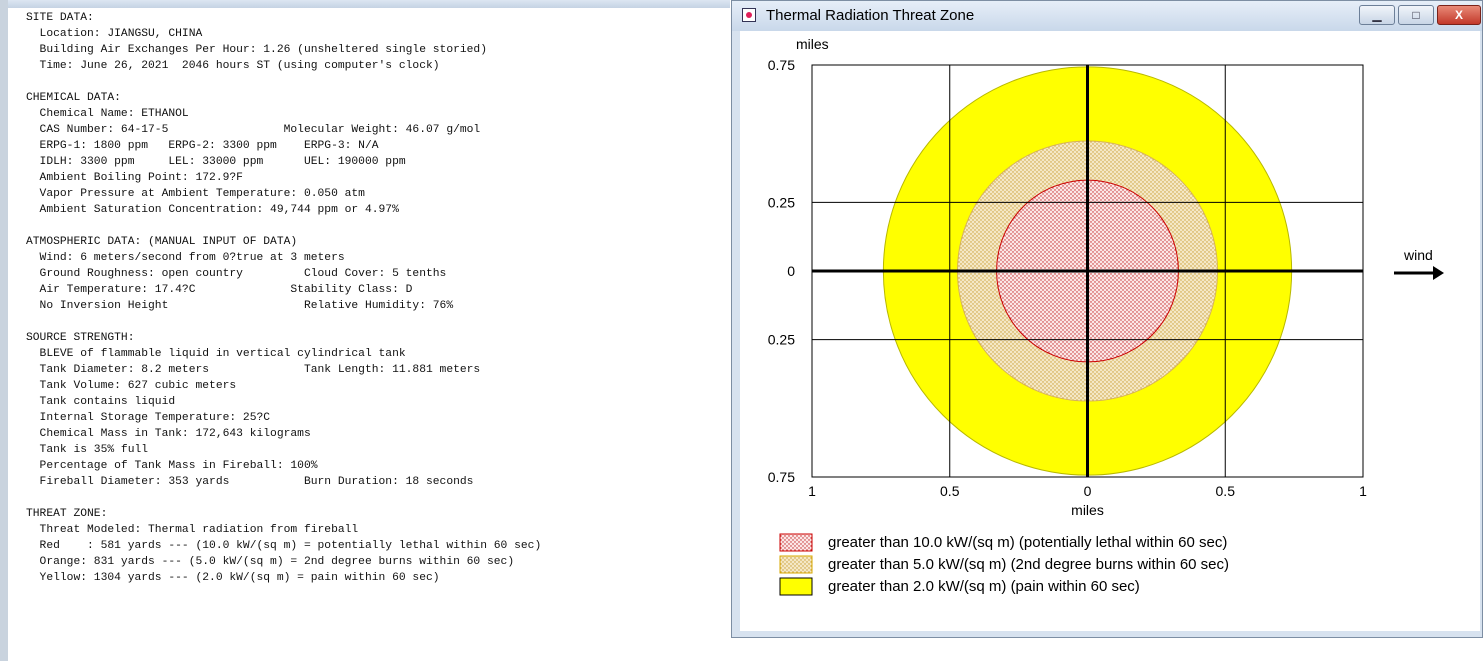 This screenshot has height=661, width=1483. I want to click on summary-title-bar, so click(369, 4).